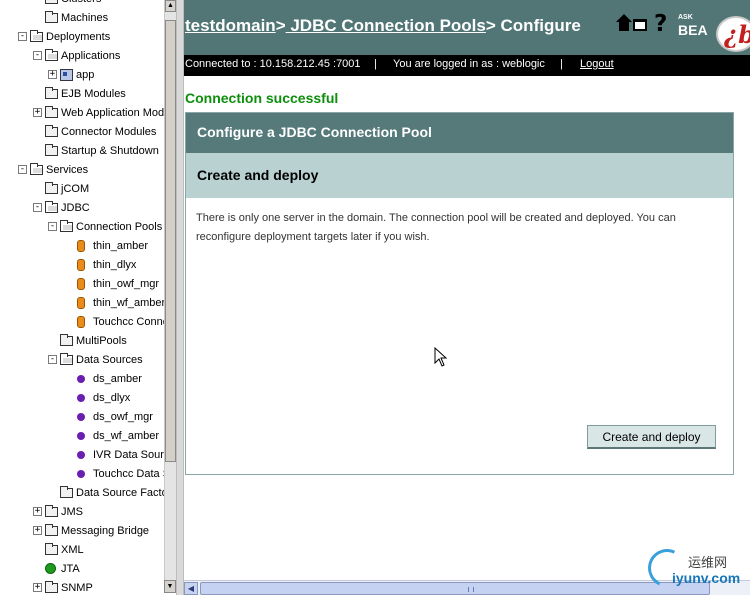 The image size is (750, 595). I want to click on tree-item: IVR Data Source, so click(88, 455).